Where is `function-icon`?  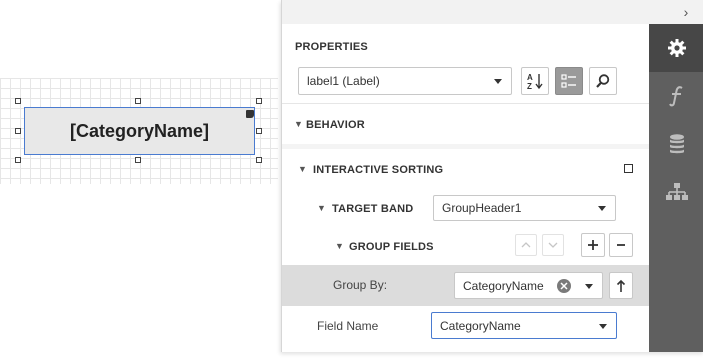
function-icon is located at coordinates (675, 96).